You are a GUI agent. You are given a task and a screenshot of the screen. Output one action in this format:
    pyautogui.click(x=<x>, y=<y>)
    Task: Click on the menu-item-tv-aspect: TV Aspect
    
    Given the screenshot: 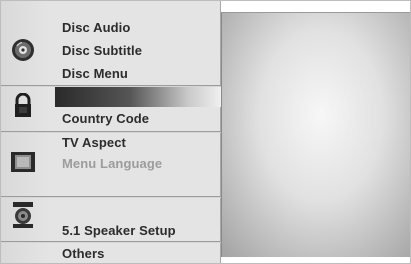 What is the action you would take?
    pyautogui.click(x=94, y=142)
    